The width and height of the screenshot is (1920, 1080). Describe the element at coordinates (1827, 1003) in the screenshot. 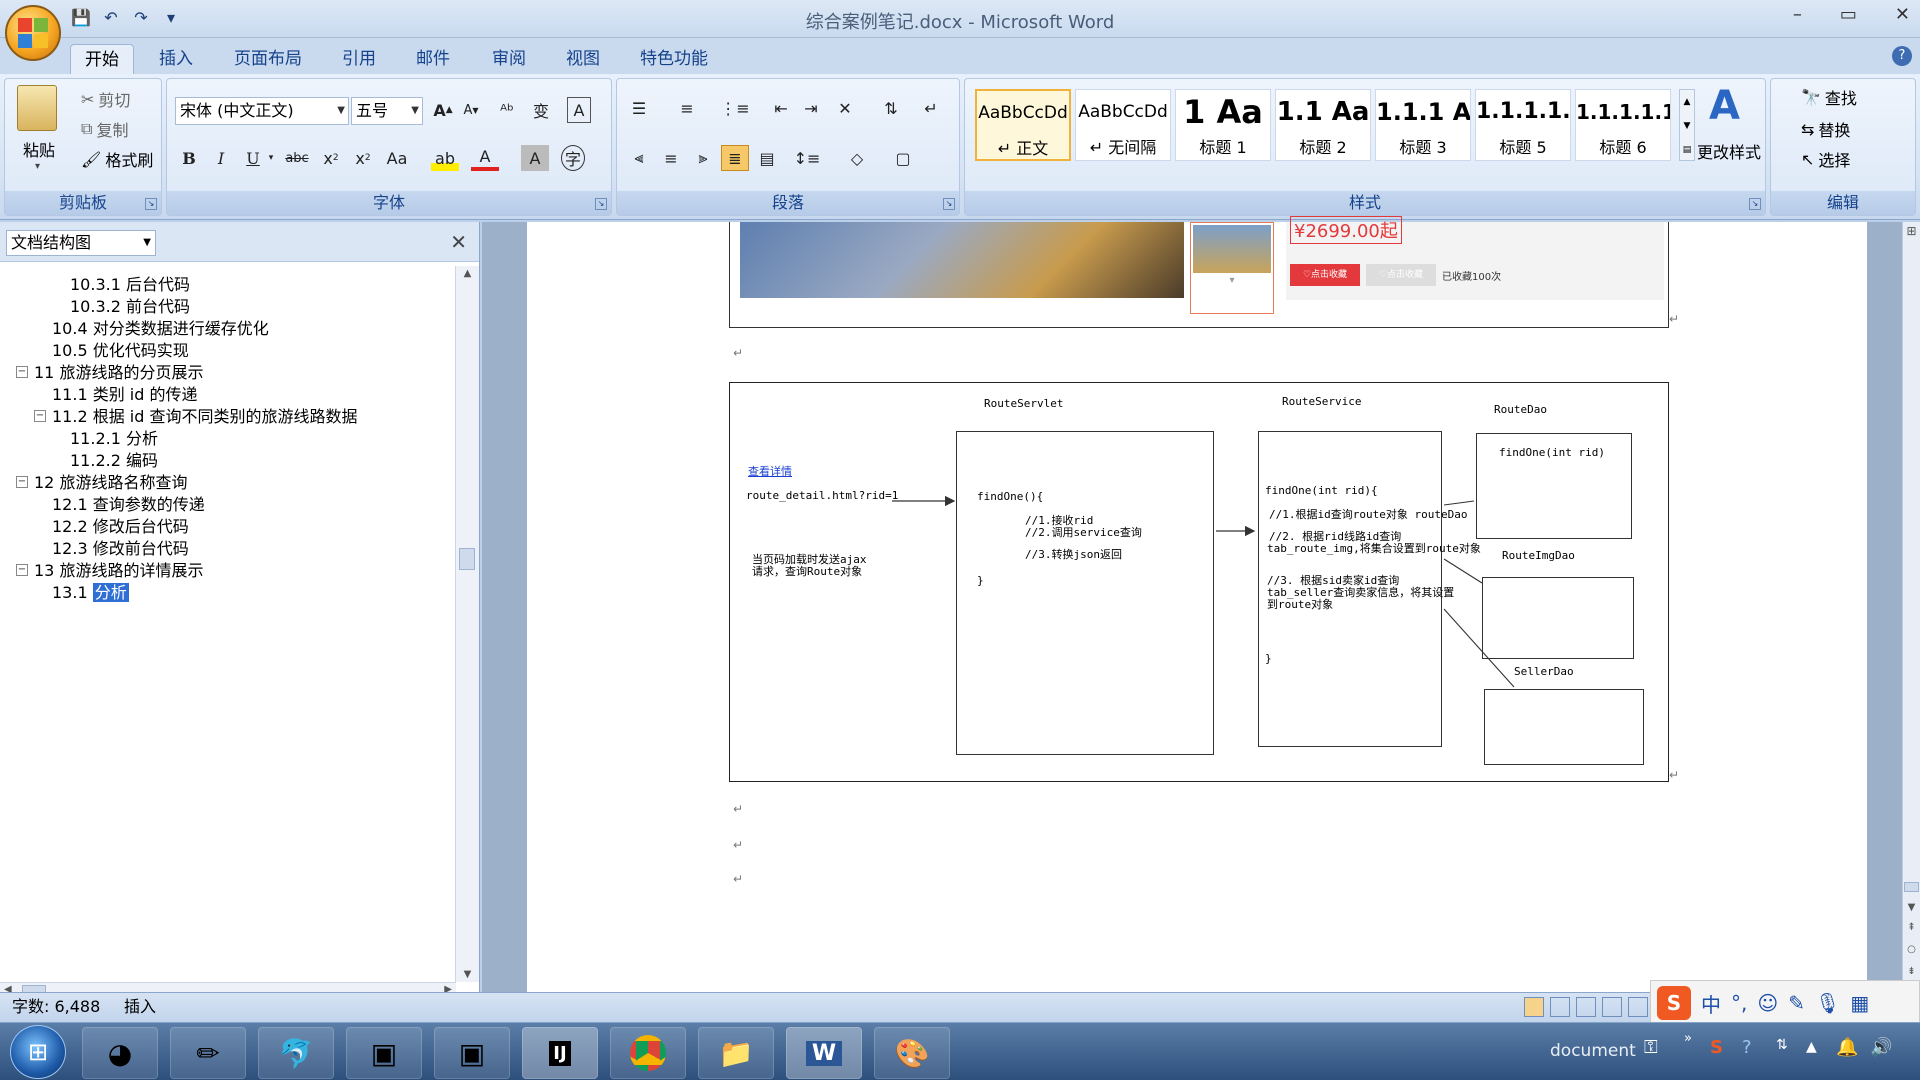

I see `microphone-icon: 🎙` at that location.